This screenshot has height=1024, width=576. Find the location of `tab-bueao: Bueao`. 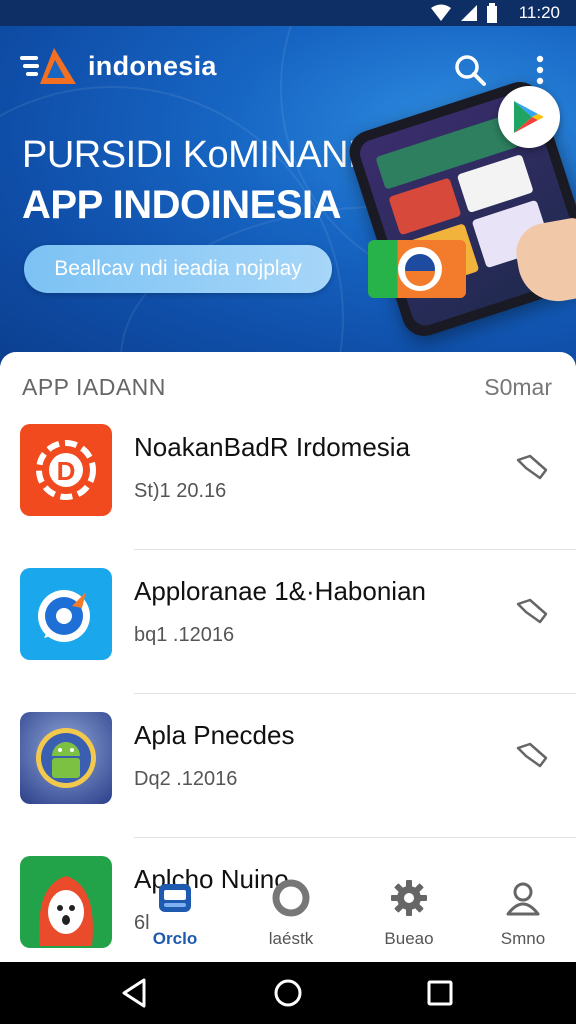

tab-bueao: Bueao is located at coordinates (409, 913).